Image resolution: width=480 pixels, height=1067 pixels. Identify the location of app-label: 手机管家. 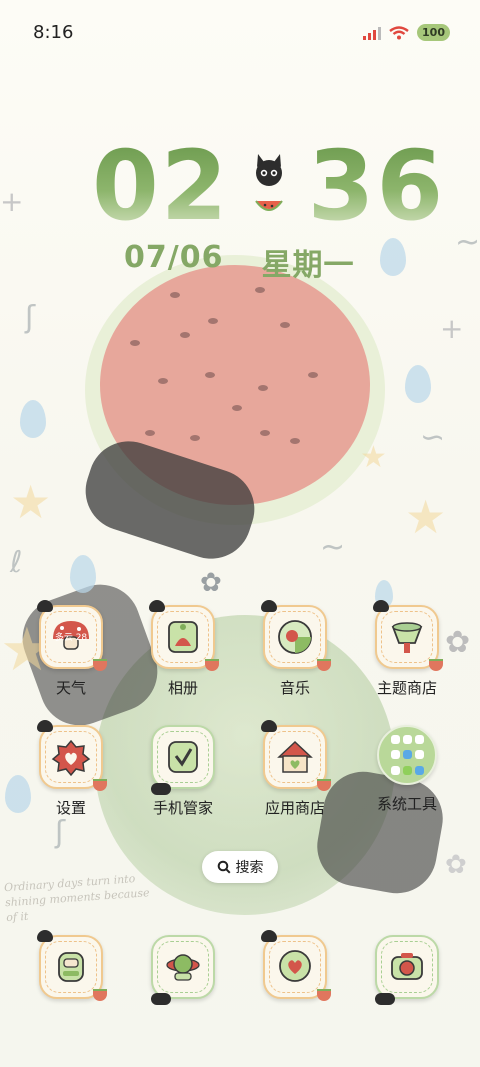
(182, 808).